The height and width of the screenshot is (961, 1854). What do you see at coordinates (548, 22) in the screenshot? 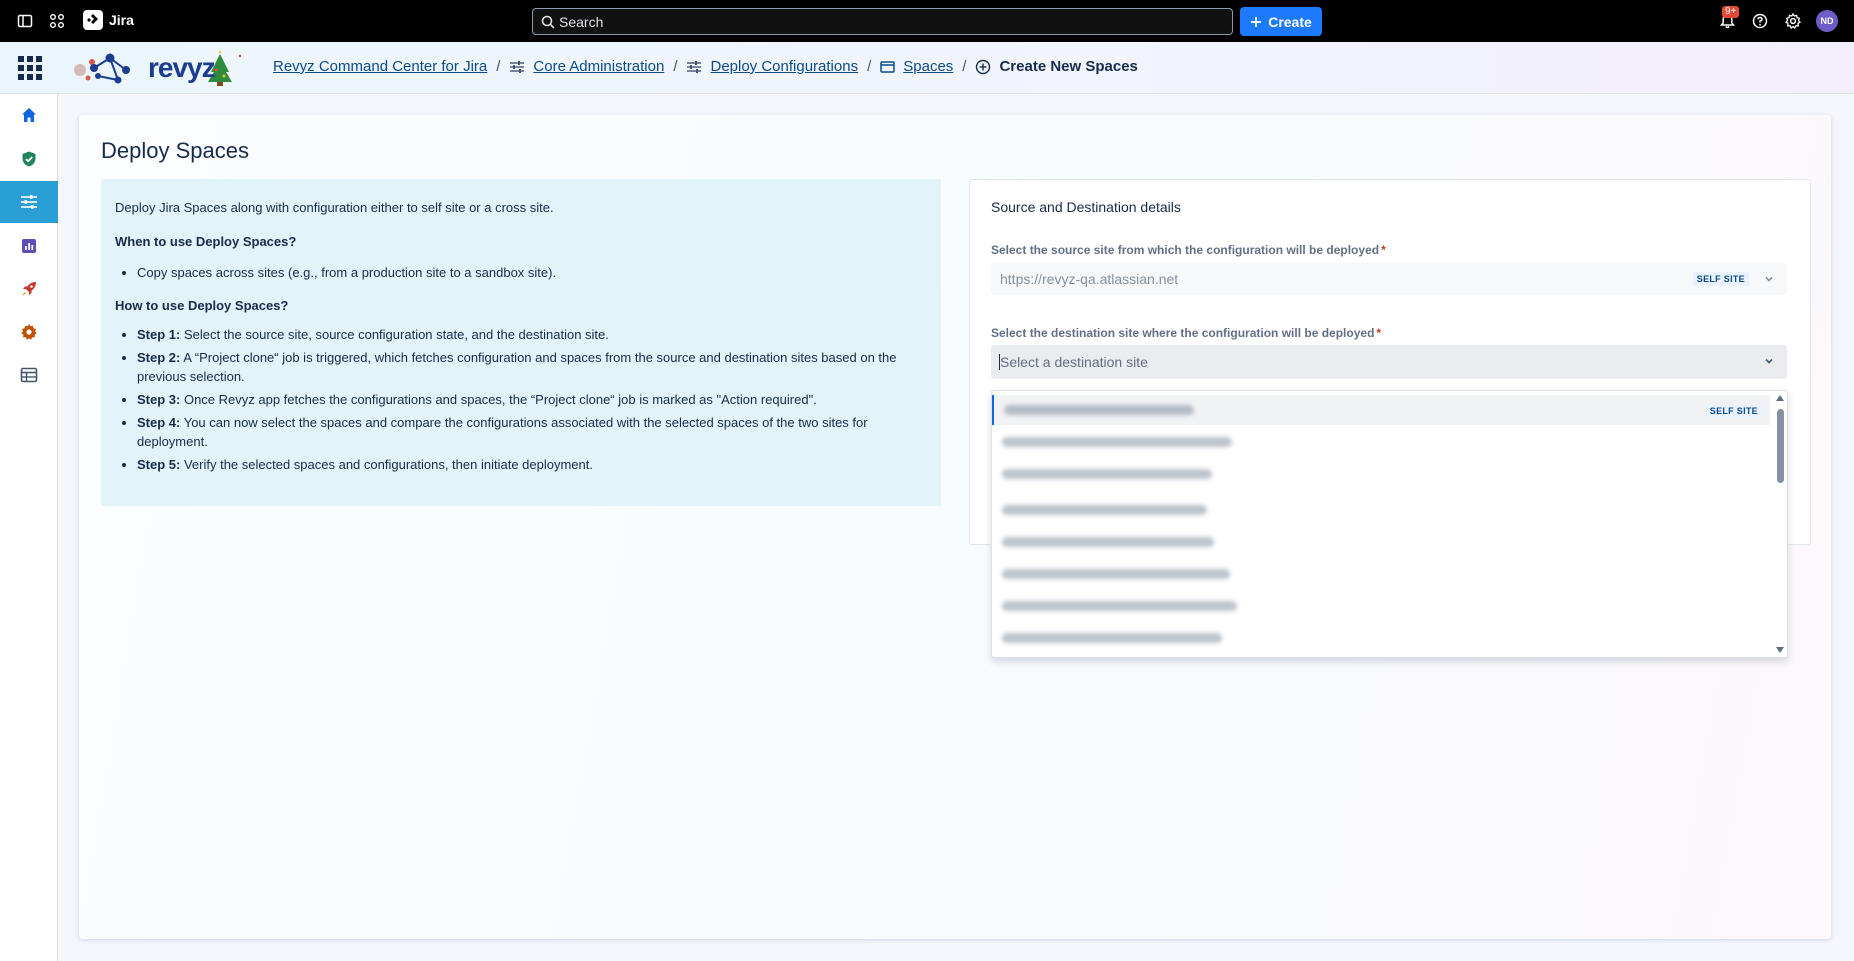
I see `search-icon` at bounding box center [548, 22].